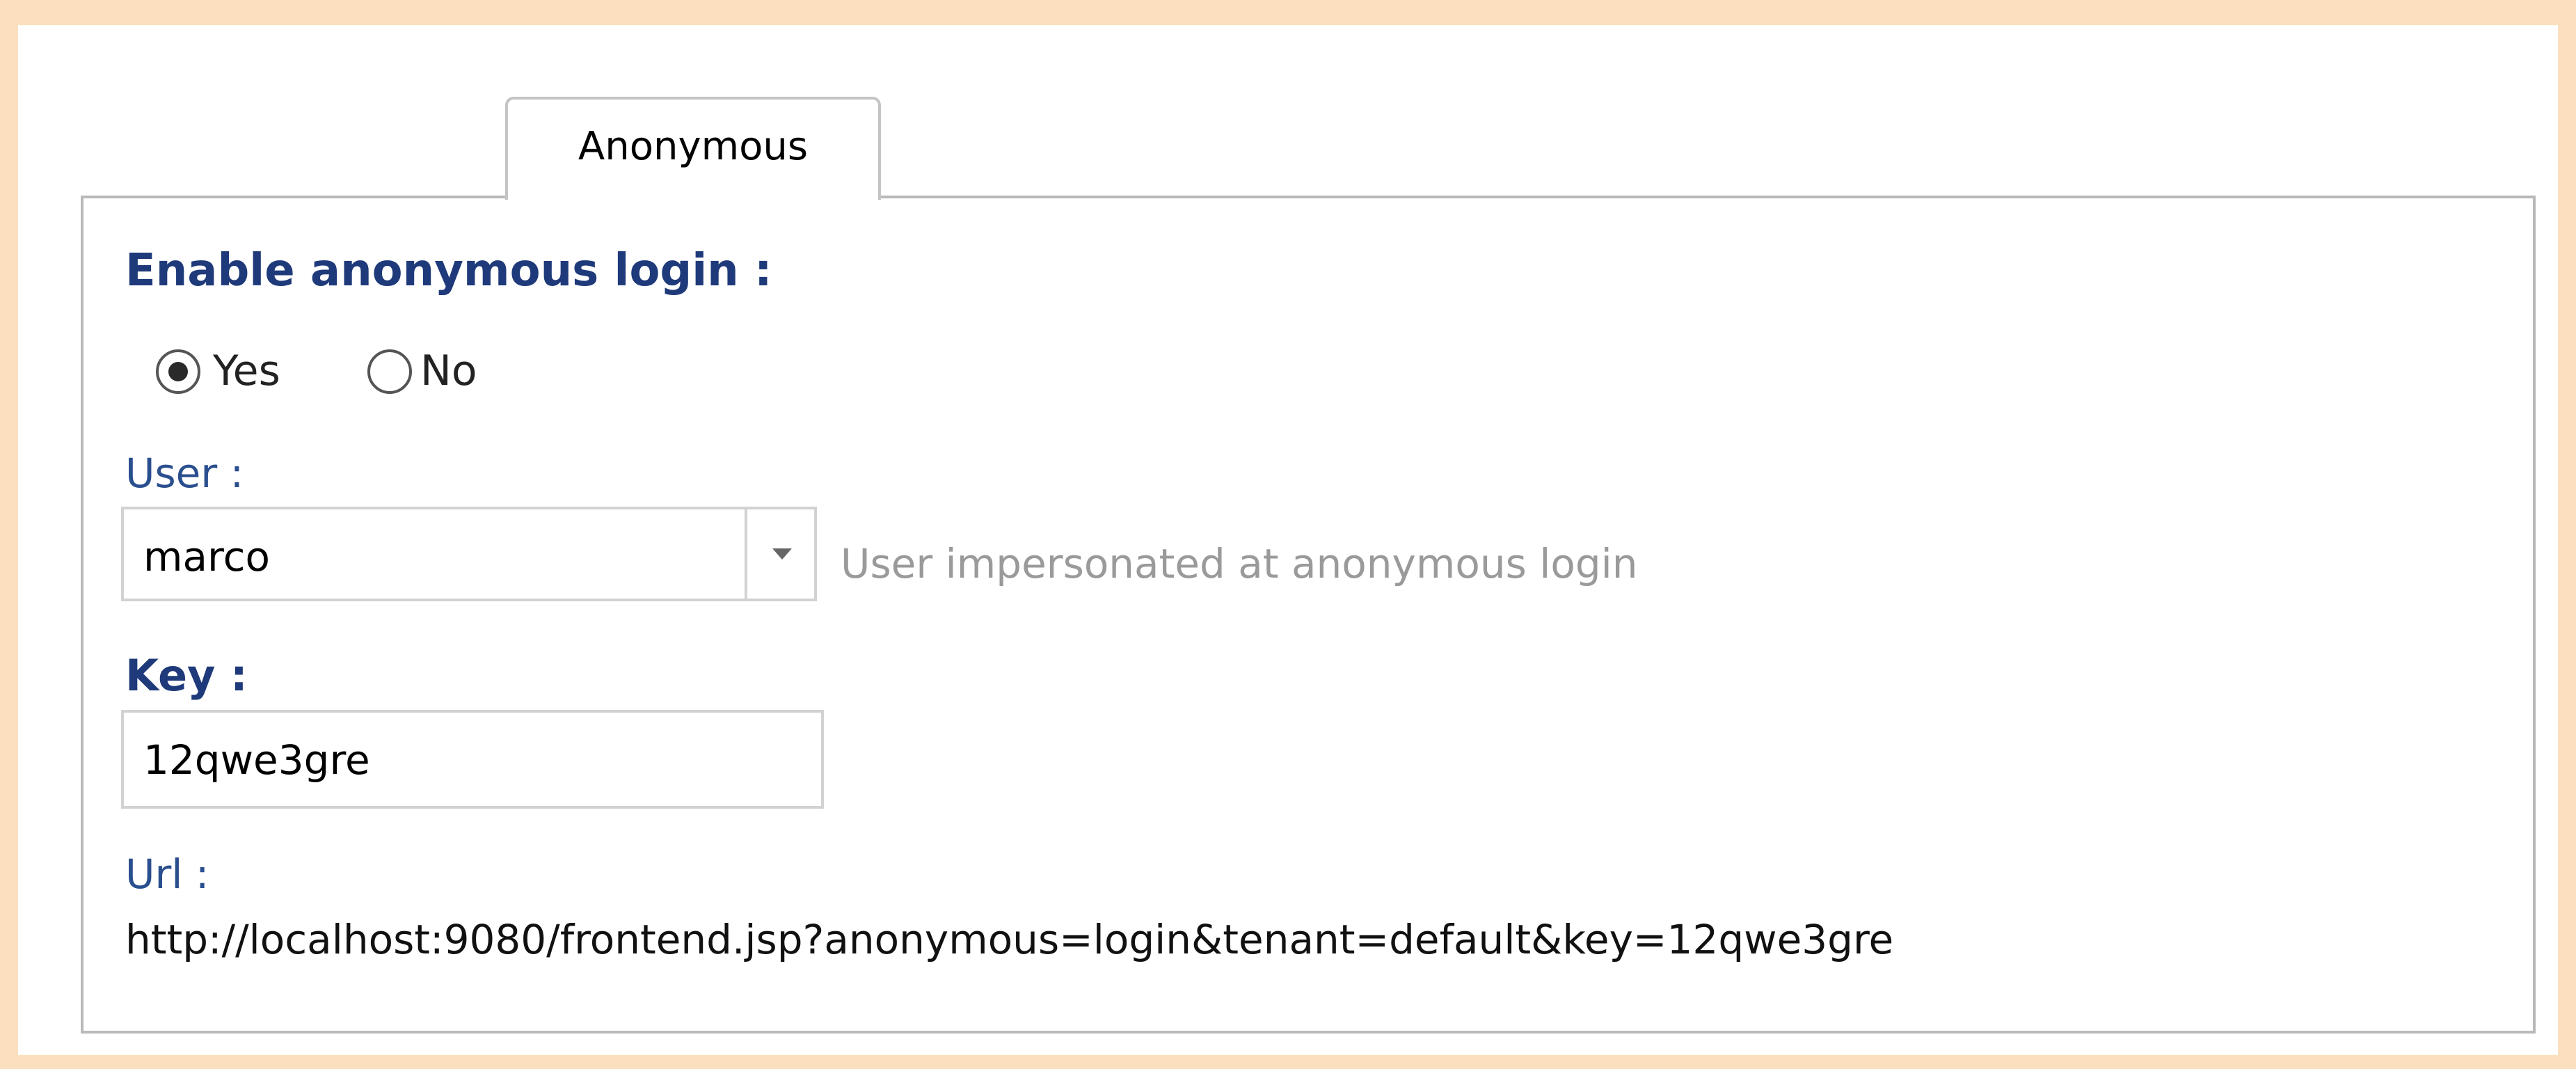 This screenshot has width=2576, height=1069. I want to click on tab-anonymous-label: Anonymous, so click(693, 146).